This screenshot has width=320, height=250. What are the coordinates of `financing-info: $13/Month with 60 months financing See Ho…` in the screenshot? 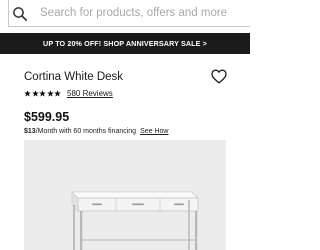 It's located at (96, 131).